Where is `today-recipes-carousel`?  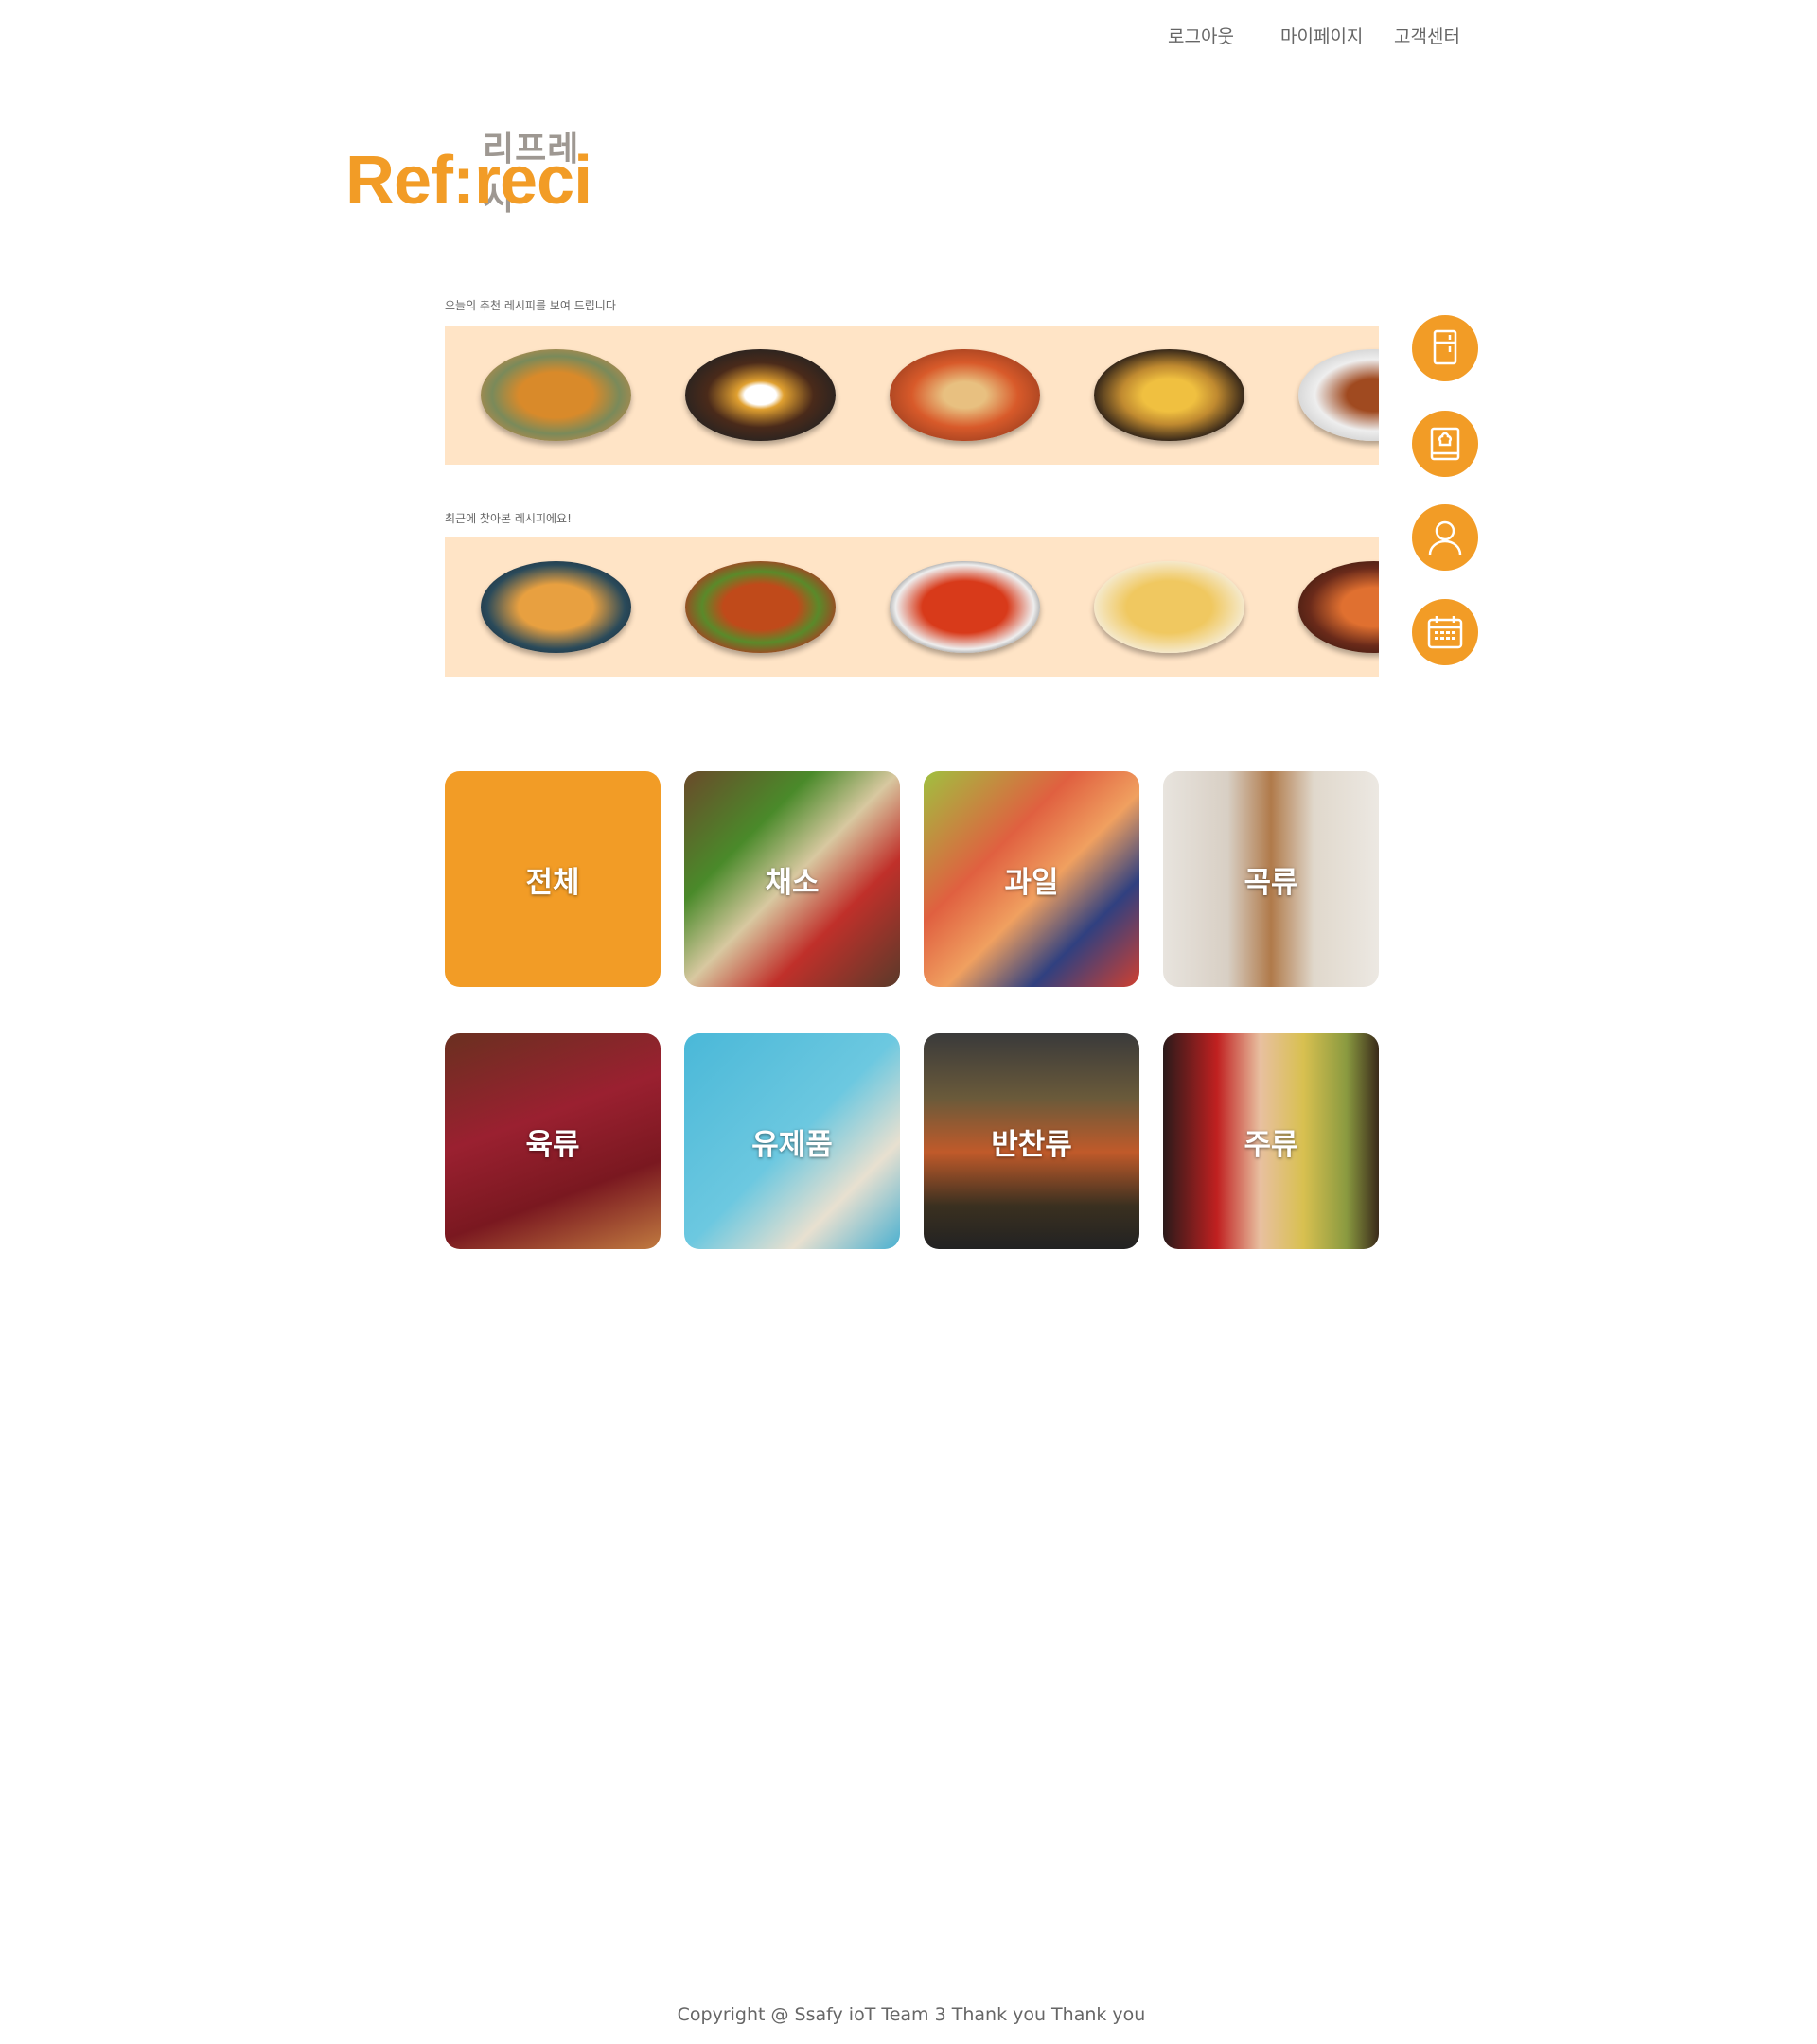 today-recipes-carousel is located at coordinates (912, 395).